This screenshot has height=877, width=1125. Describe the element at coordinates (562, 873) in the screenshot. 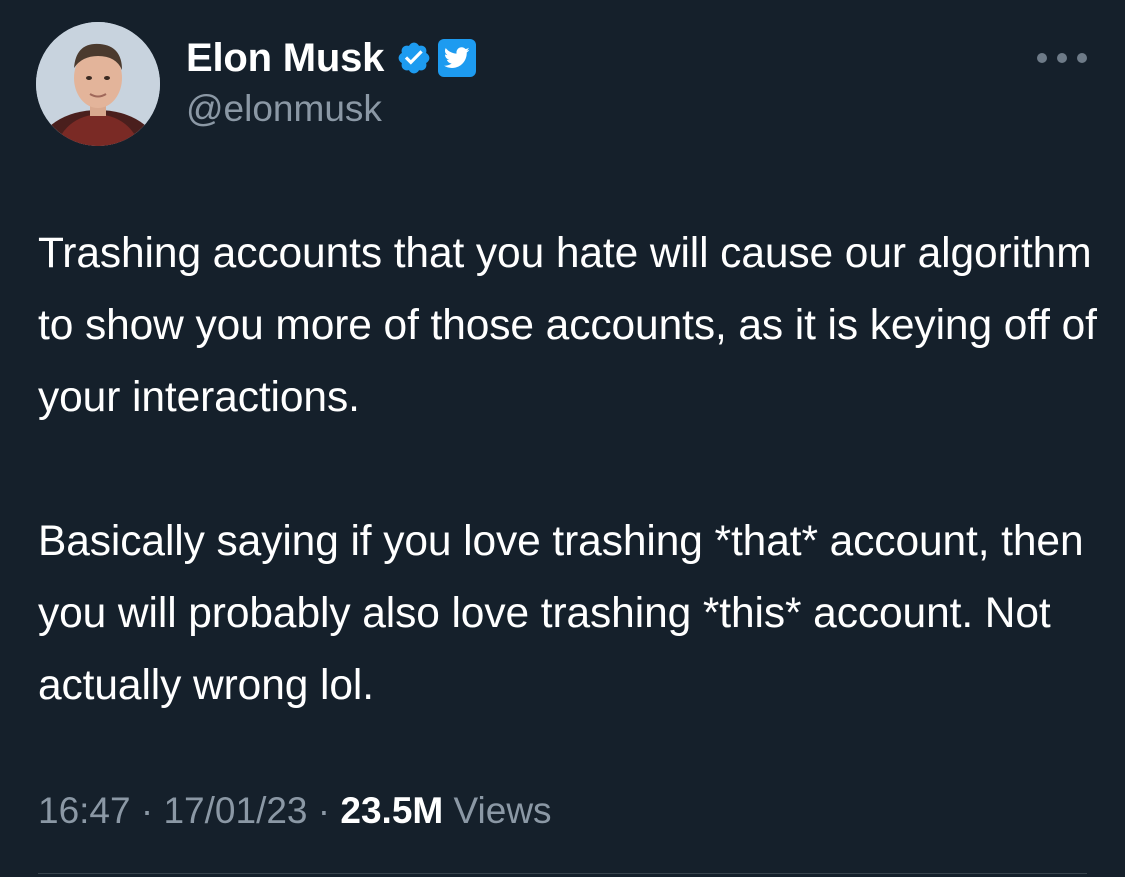

I see `divider` at that location.